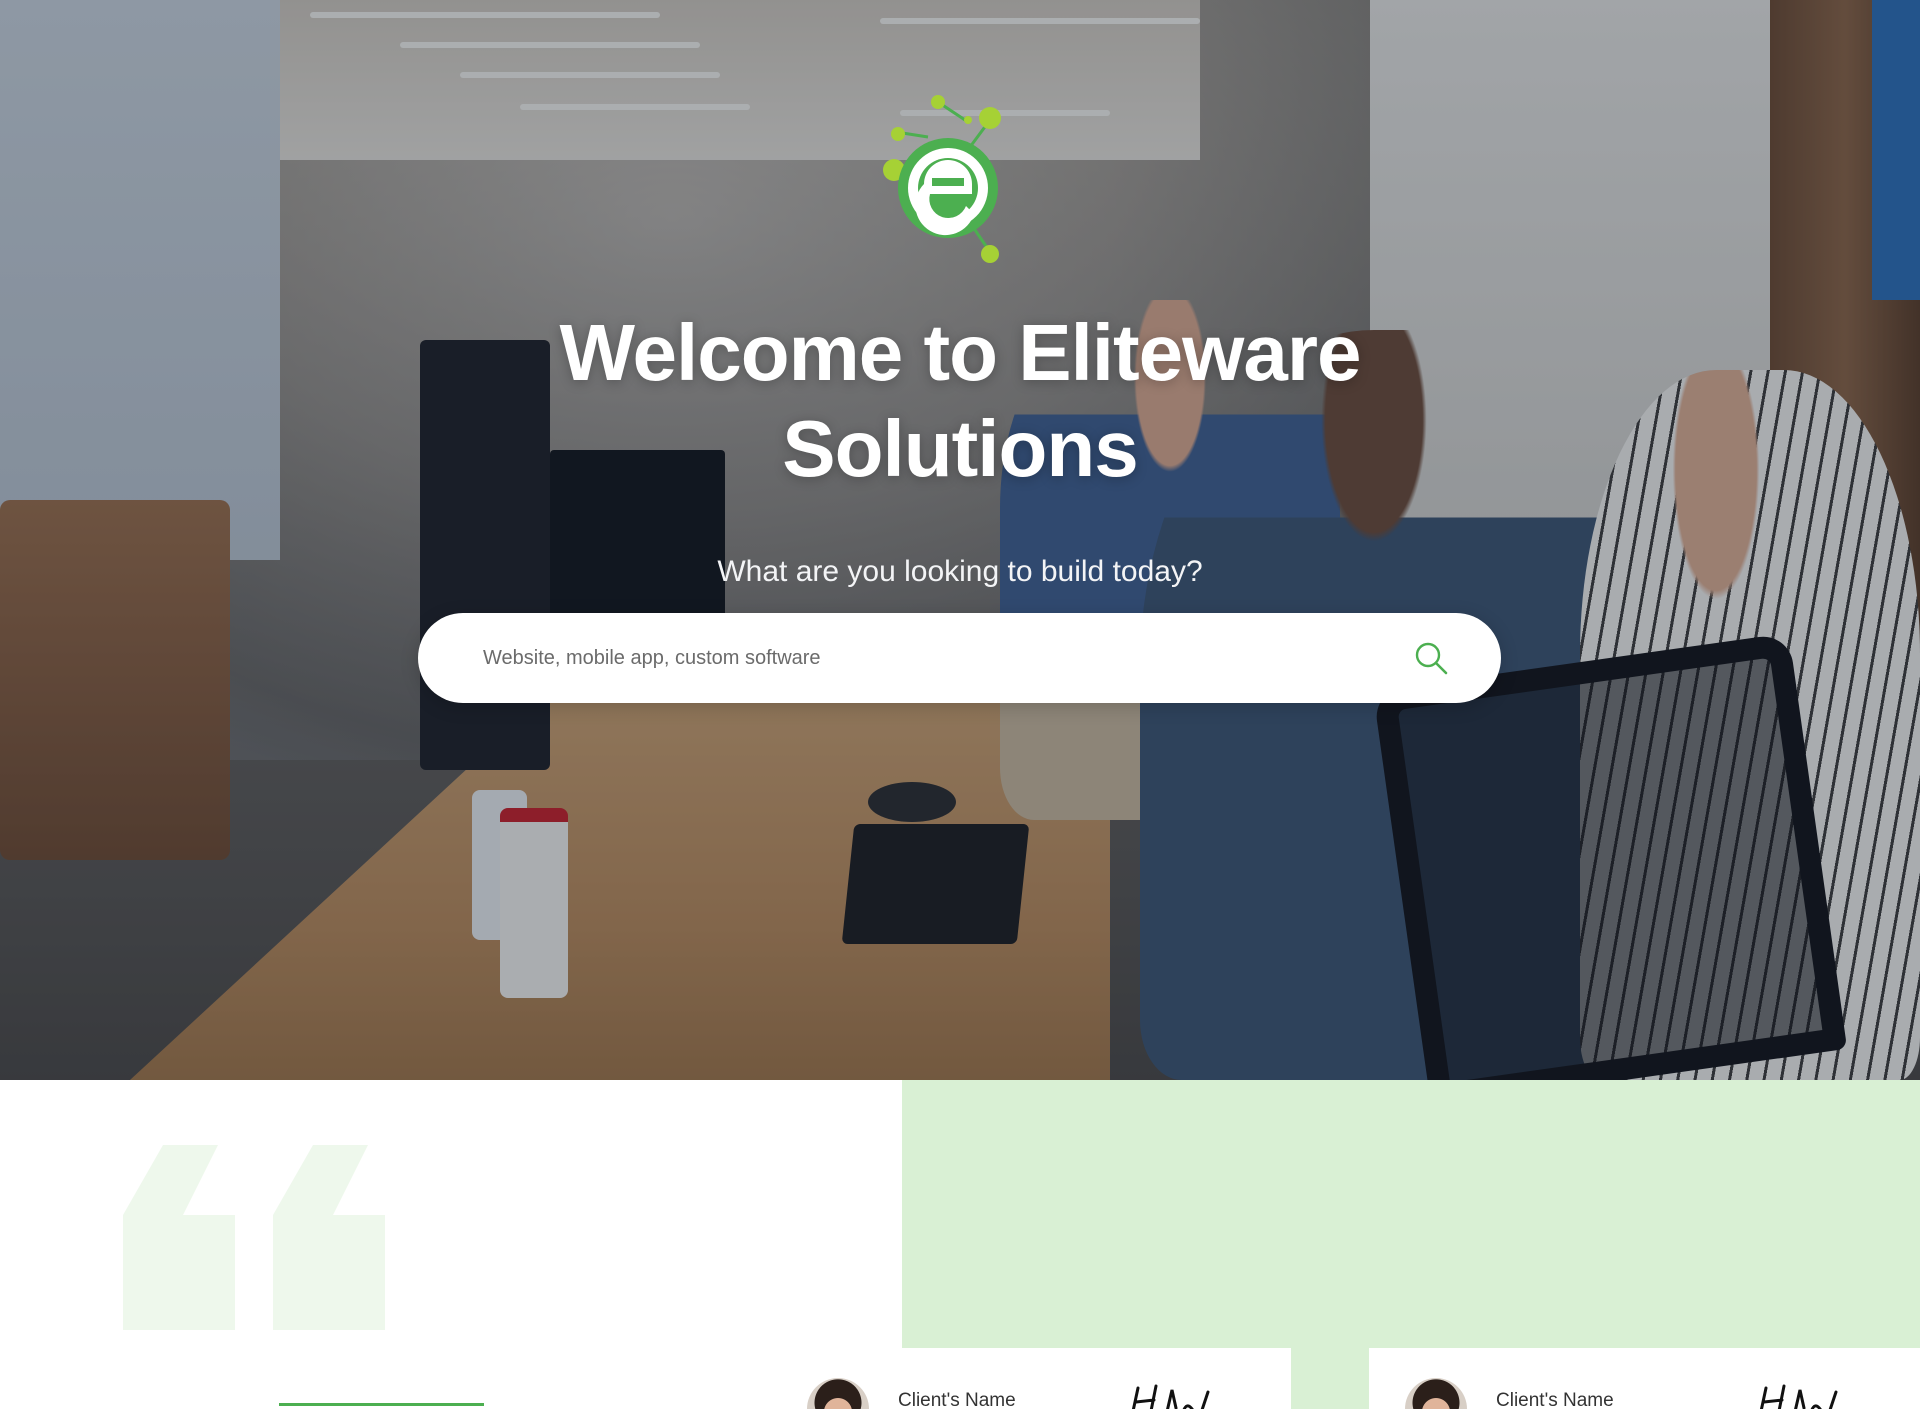 This screenshot has height=1409, width=1920. Describe the element at coordinates (1411, 1214) in the screenshot. I see `testimonials-background` at that location.